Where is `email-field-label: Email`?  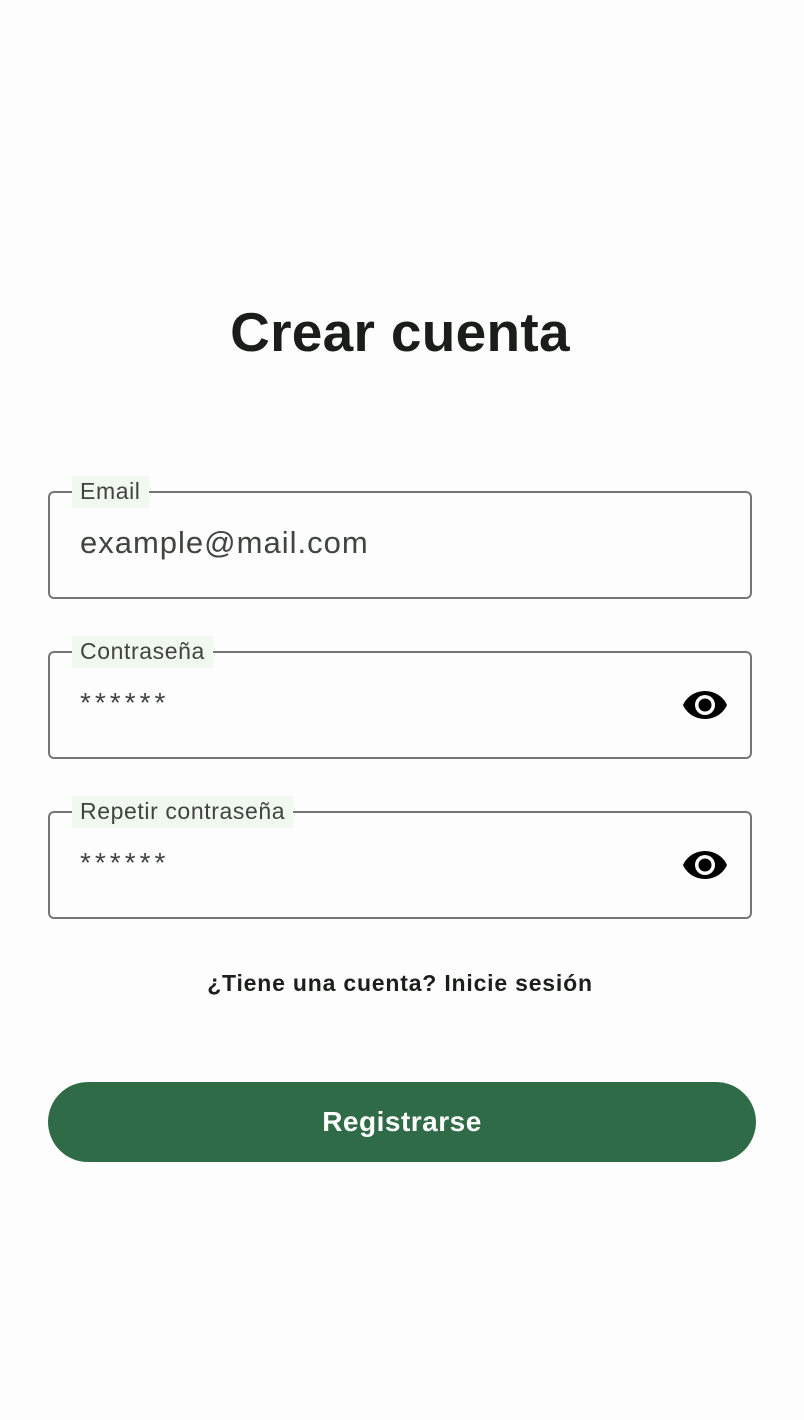 email-field-label: Email is located at coordinates (110, 492).